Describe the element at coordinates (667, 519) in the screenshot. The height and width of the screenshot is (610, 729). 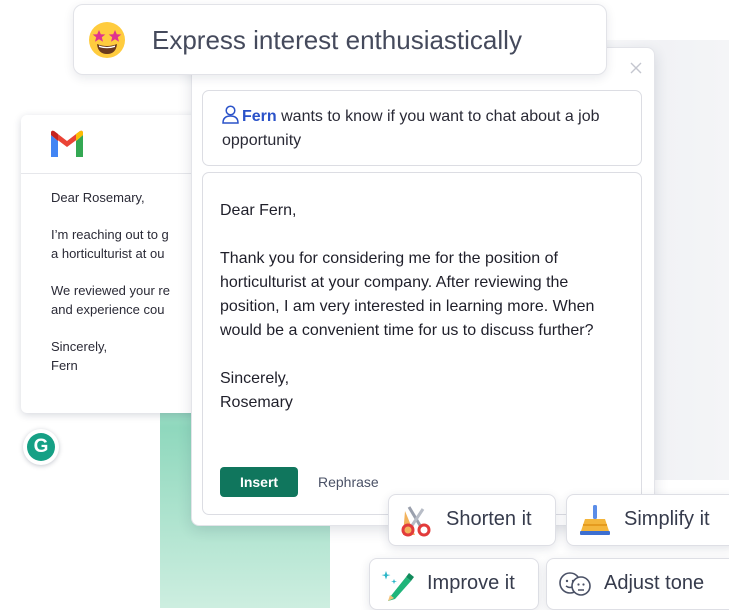
I see `simplify-it-label: Simplify it` at that location.